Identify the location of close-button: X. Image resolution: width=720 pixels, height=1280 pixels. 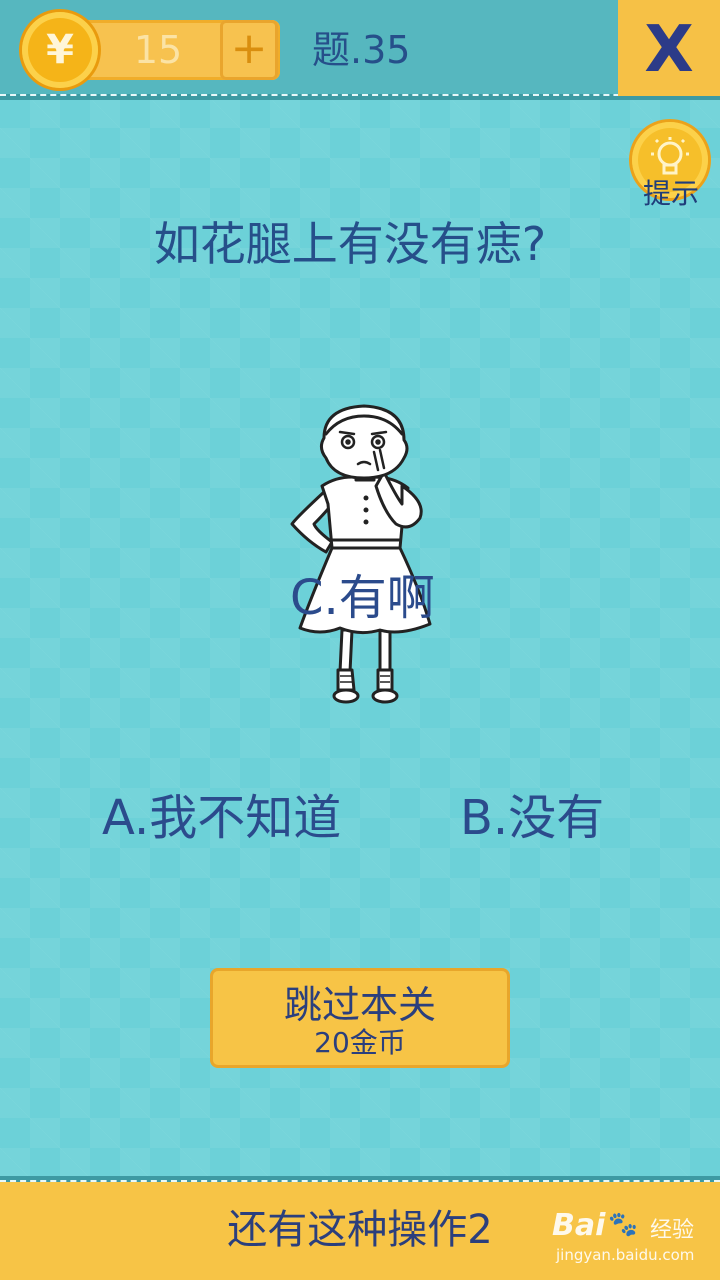
(669, 48).